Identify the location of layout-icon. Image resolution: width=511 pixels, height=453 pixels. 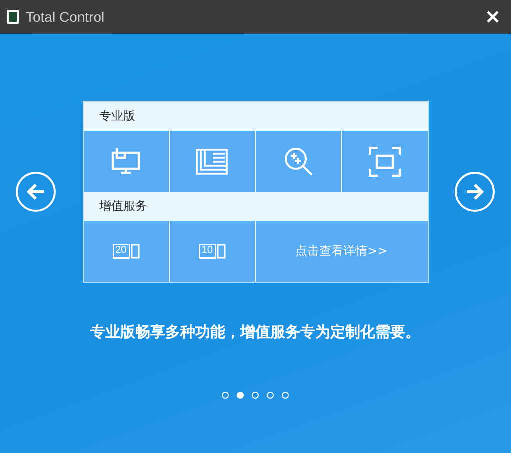
(212, 162).